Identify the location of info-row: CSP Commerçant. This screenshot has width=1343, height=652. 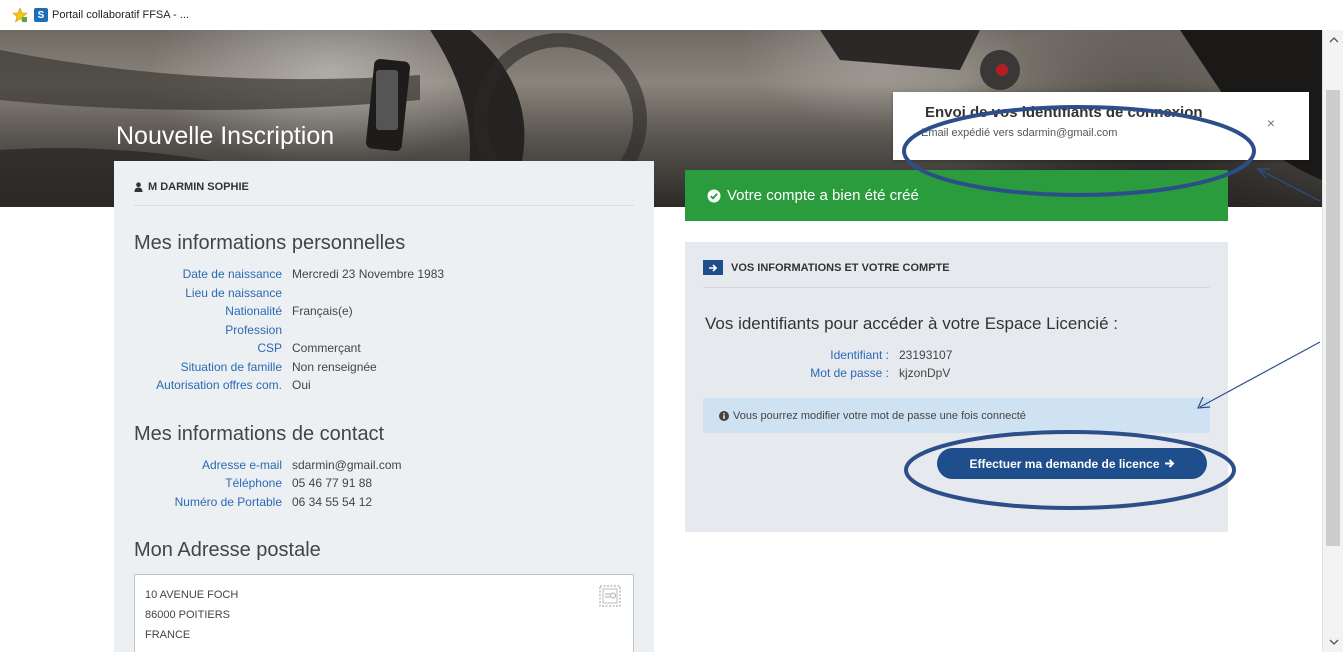
(384, 348).